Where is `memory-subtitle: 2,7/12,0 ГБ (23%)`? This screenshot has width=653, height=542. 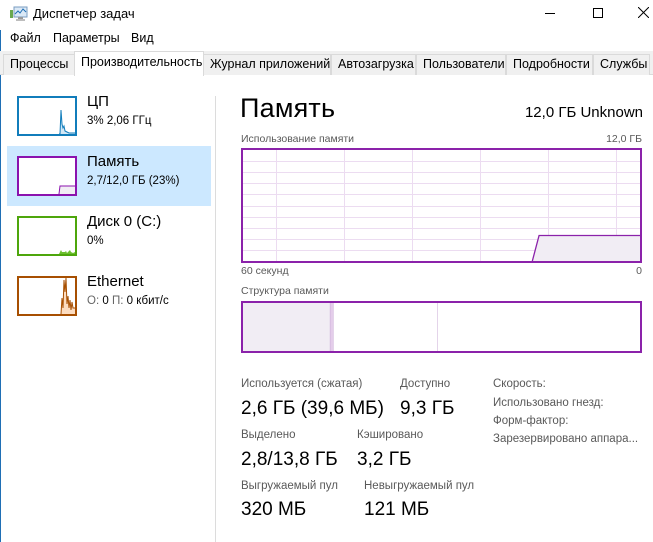 memory-subtitle: 2,7/12,0 ГБ (23%) is located at coordinates (133, 181).